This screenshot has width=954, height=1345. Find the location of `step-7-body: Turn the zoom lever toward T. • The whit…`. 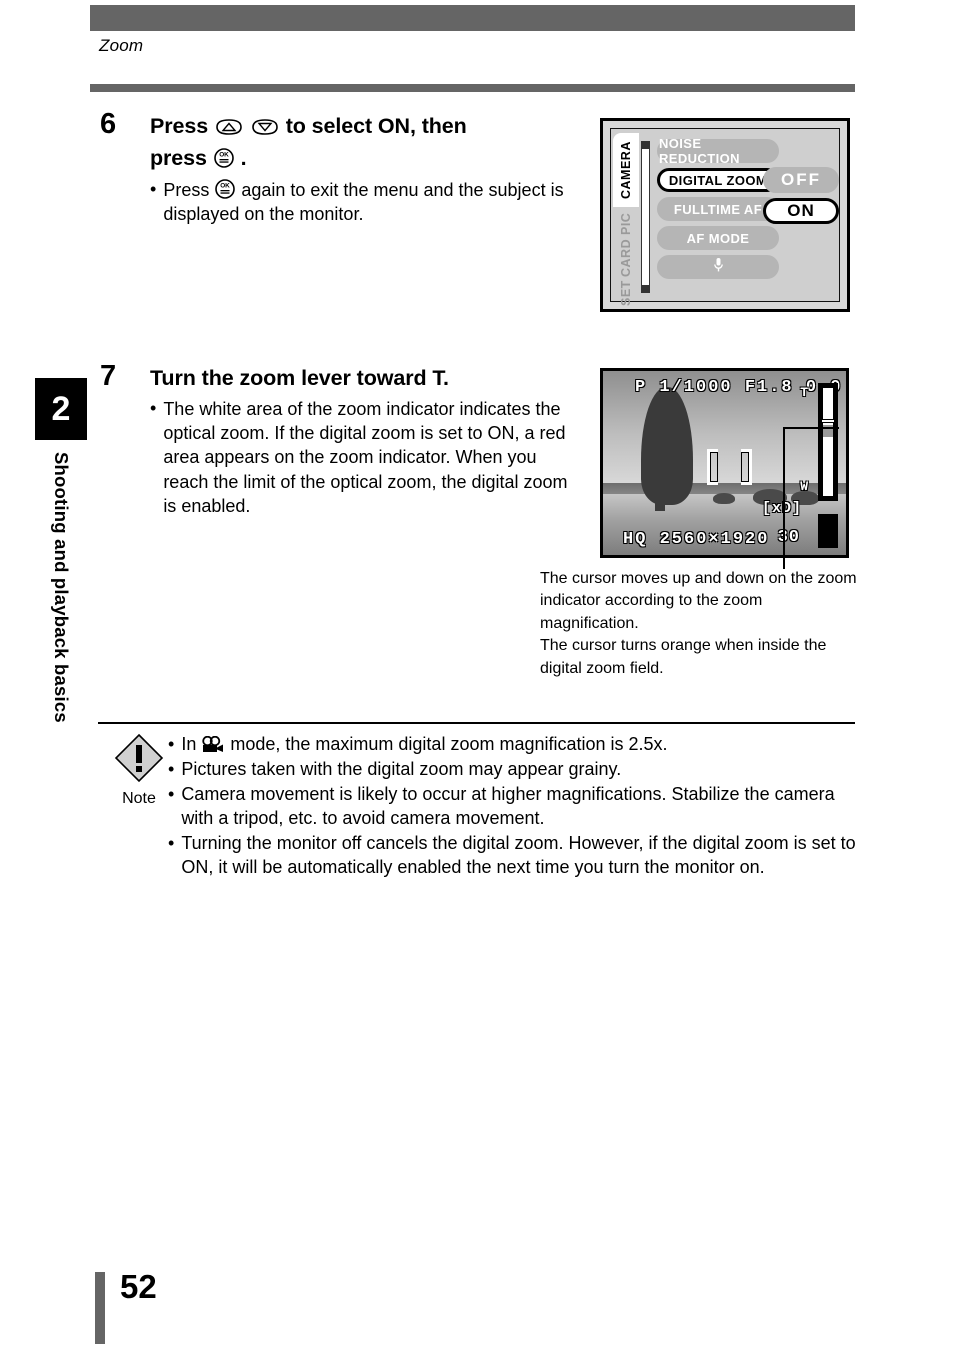

step-7-body: Turn the zoom lever toward T. • The whit… is located at coordinates (365, 440).